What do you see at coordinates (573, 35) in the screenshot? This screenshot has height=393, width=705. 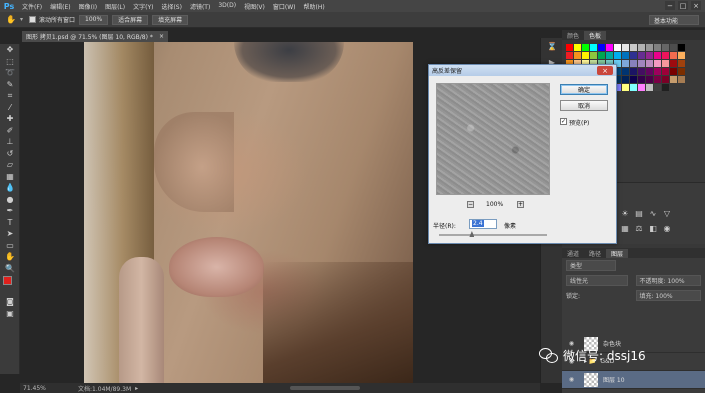 I see `tab-color: 颜色` at bounding box center [573, 35].